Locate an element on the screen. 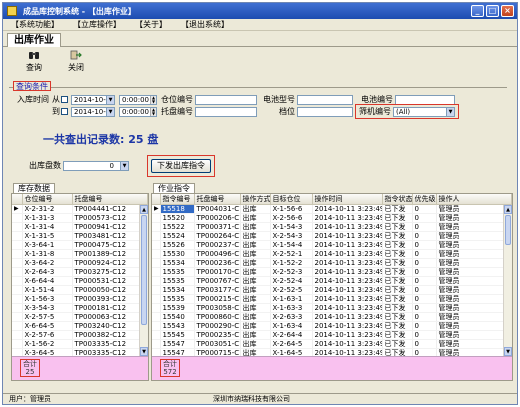  table-row: X-2-57-6 TP000382-C12 is located at coordinates (80, 335).